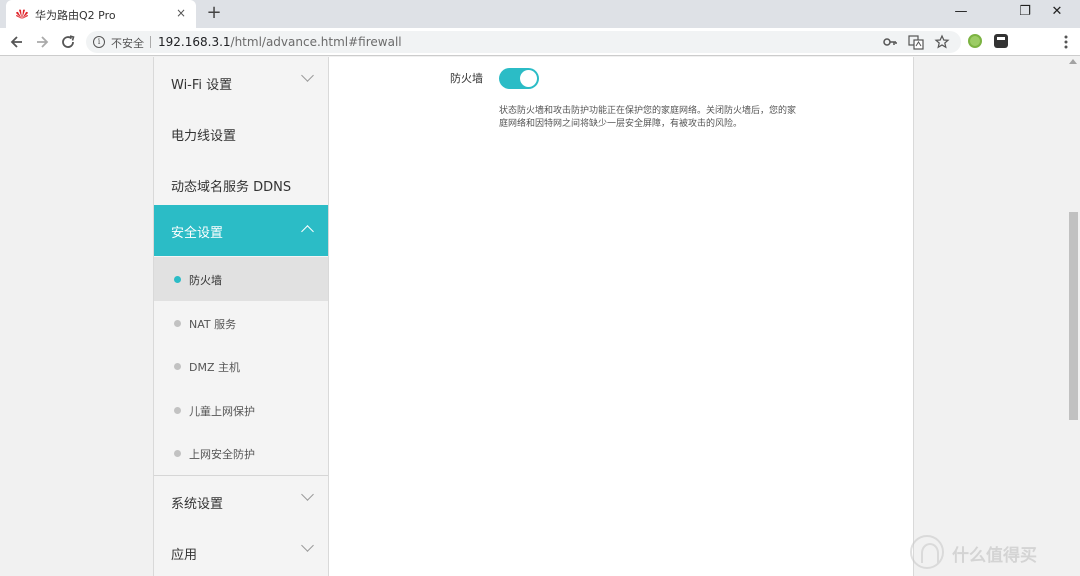 Image resolution: width=1080 pixels, height=576 pixels. Describe the element at coordinates (942, 42) in the screenshot. I see `star-icon` at that location.